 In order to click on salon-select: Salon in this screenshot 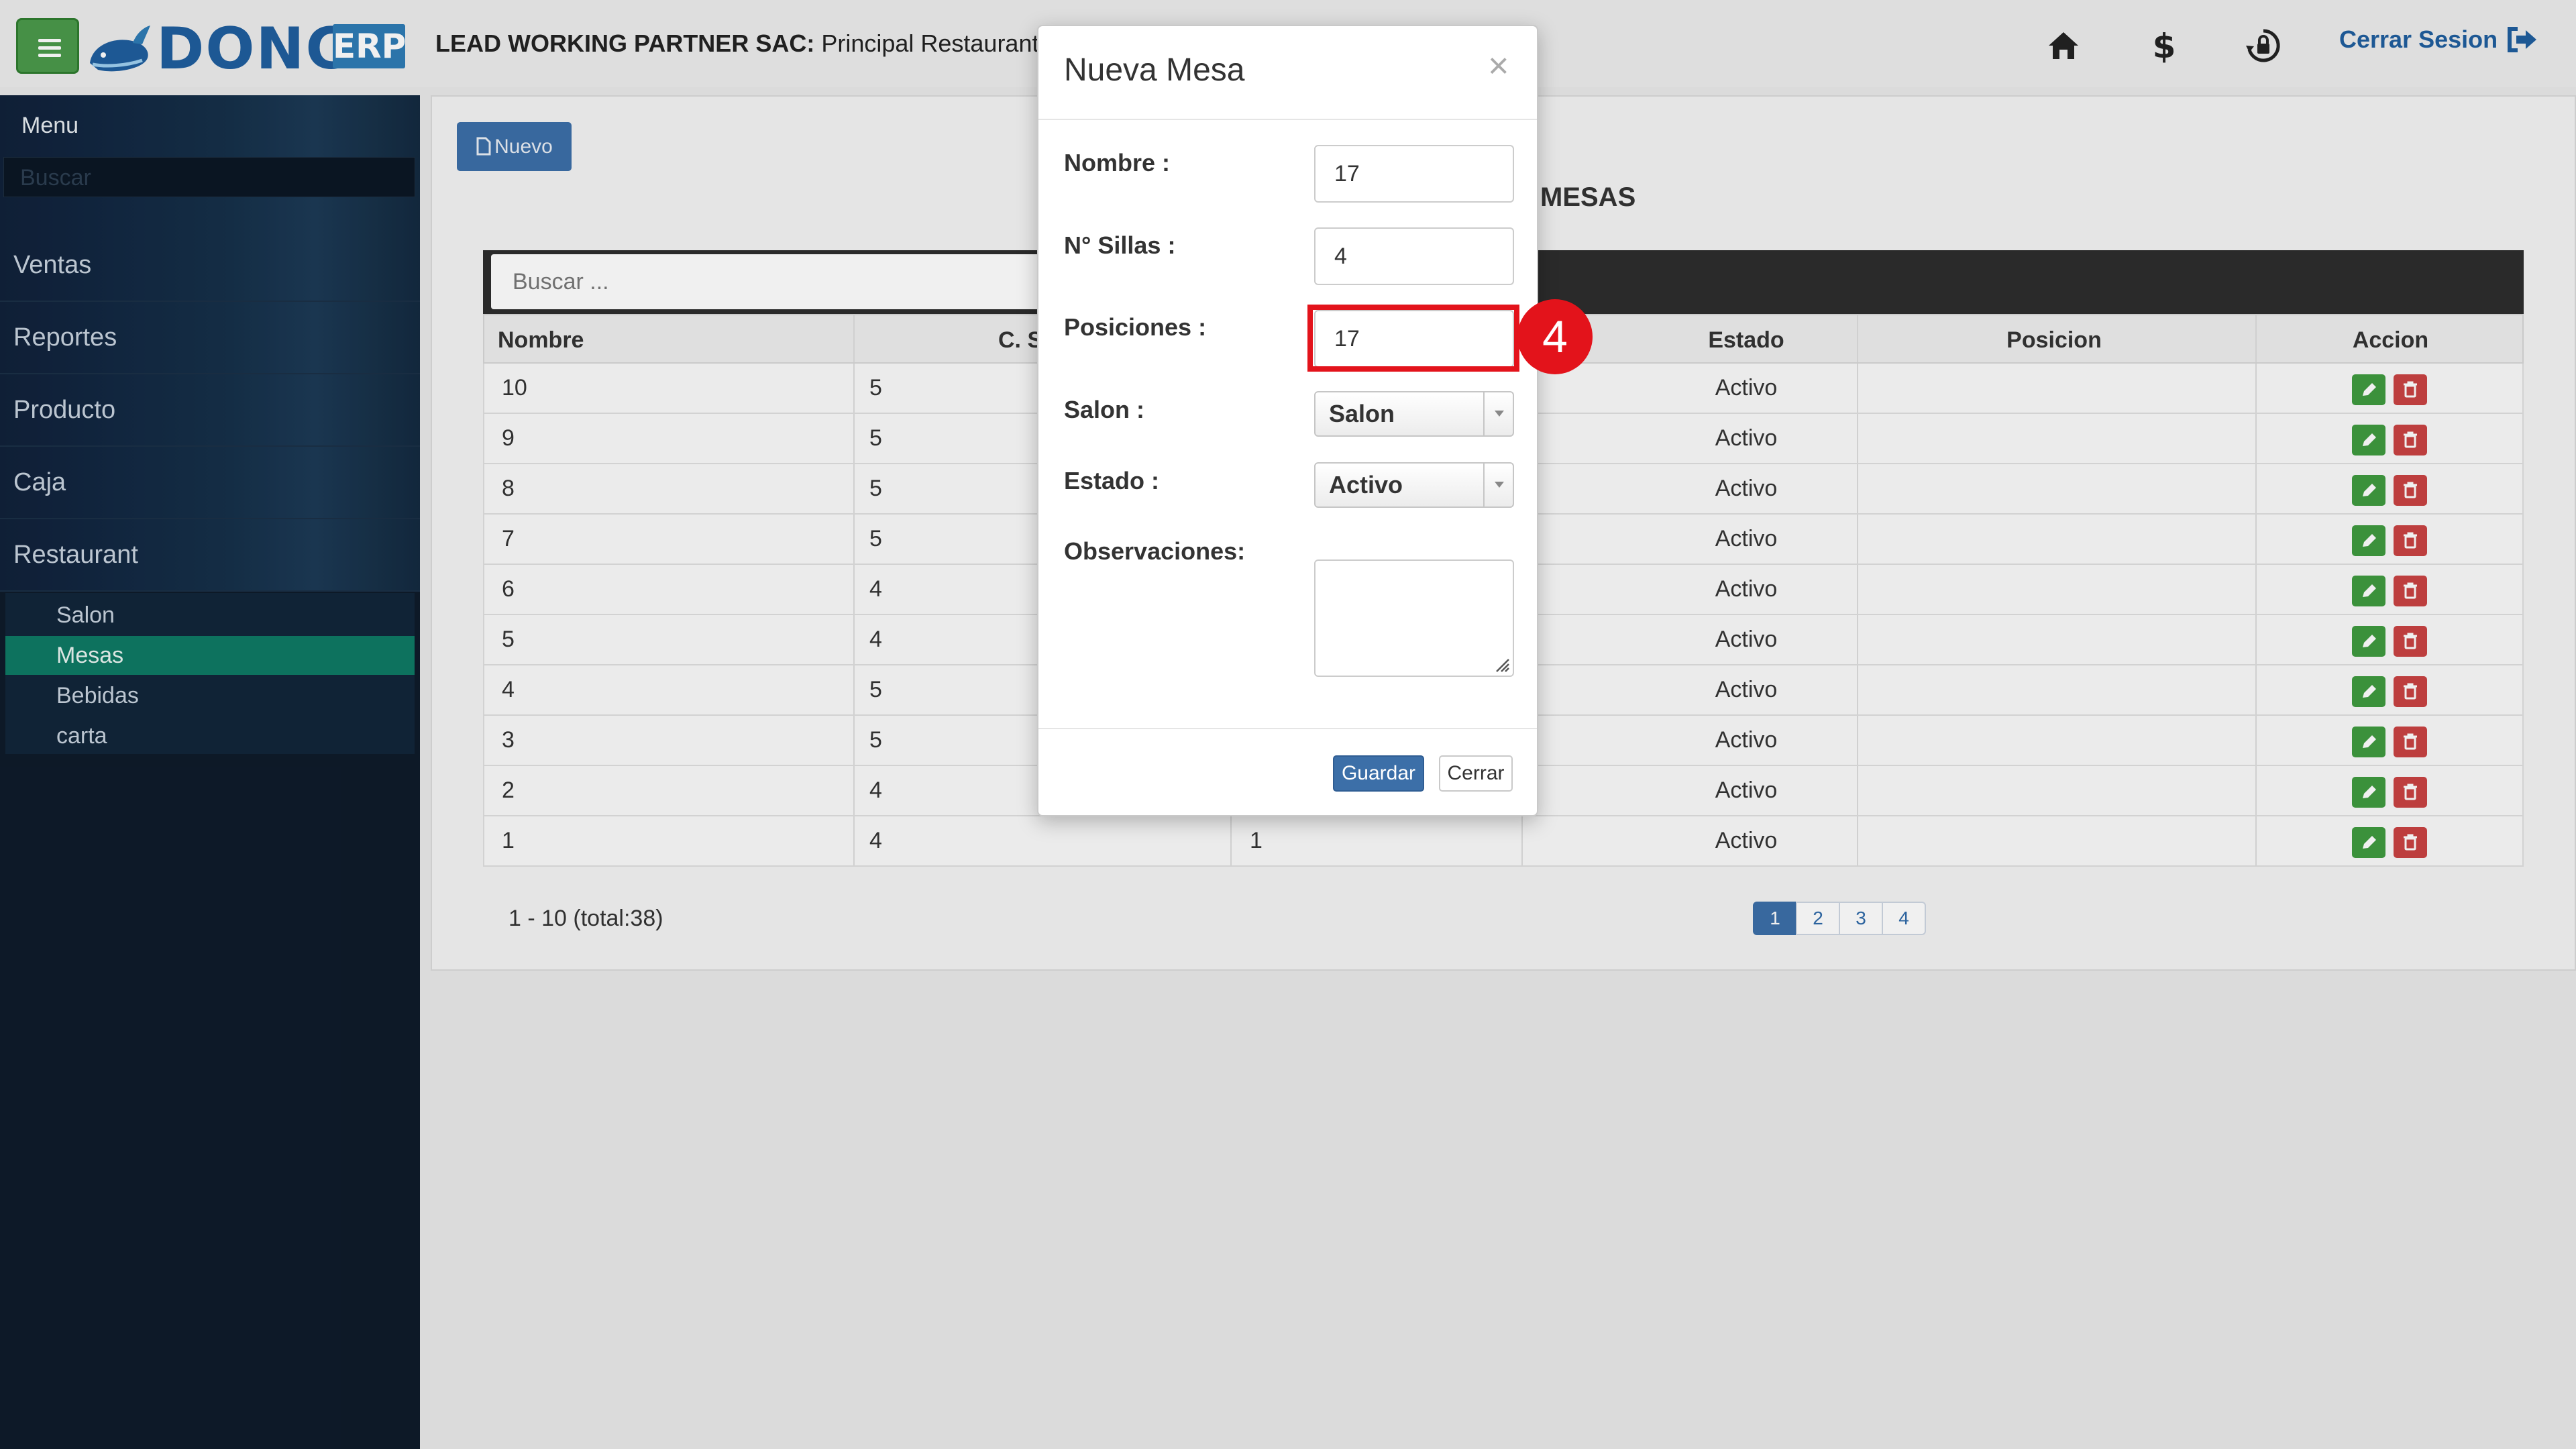, I will do `click(1414, 414)`.